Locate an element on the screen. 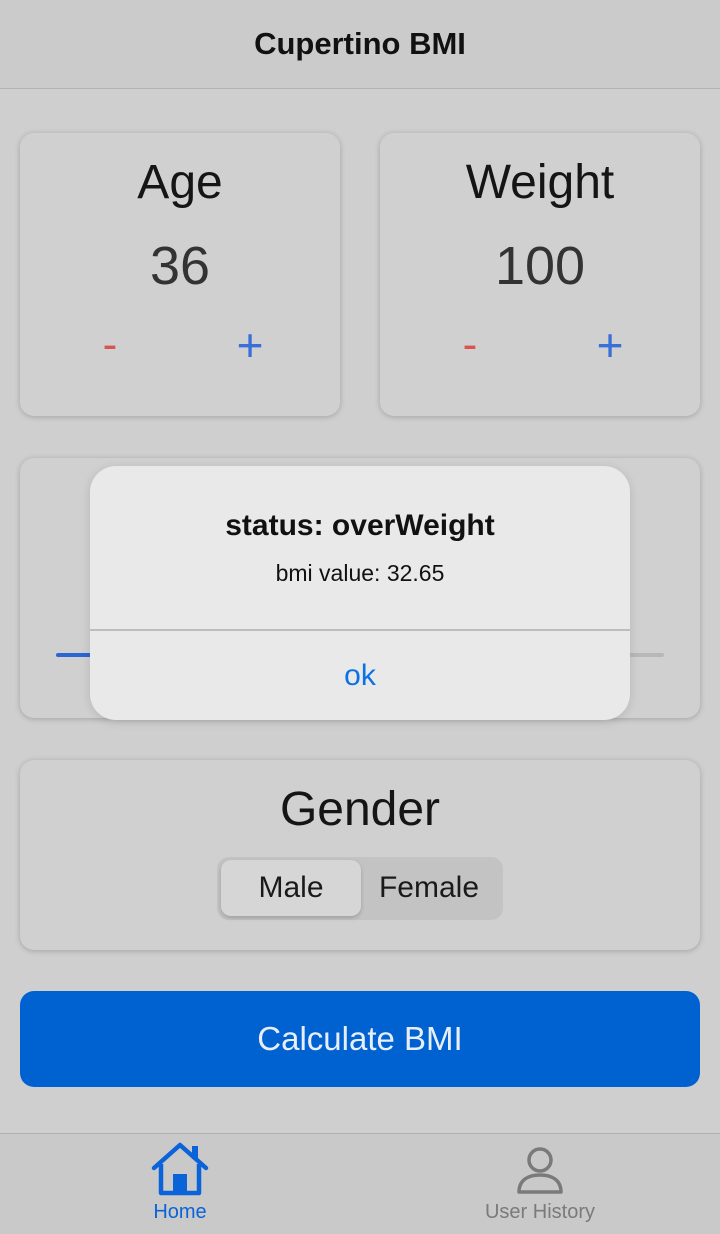 This screenshot has width=720, height=1234. alert-ok-button: ok is located at coordinates (360, 675).